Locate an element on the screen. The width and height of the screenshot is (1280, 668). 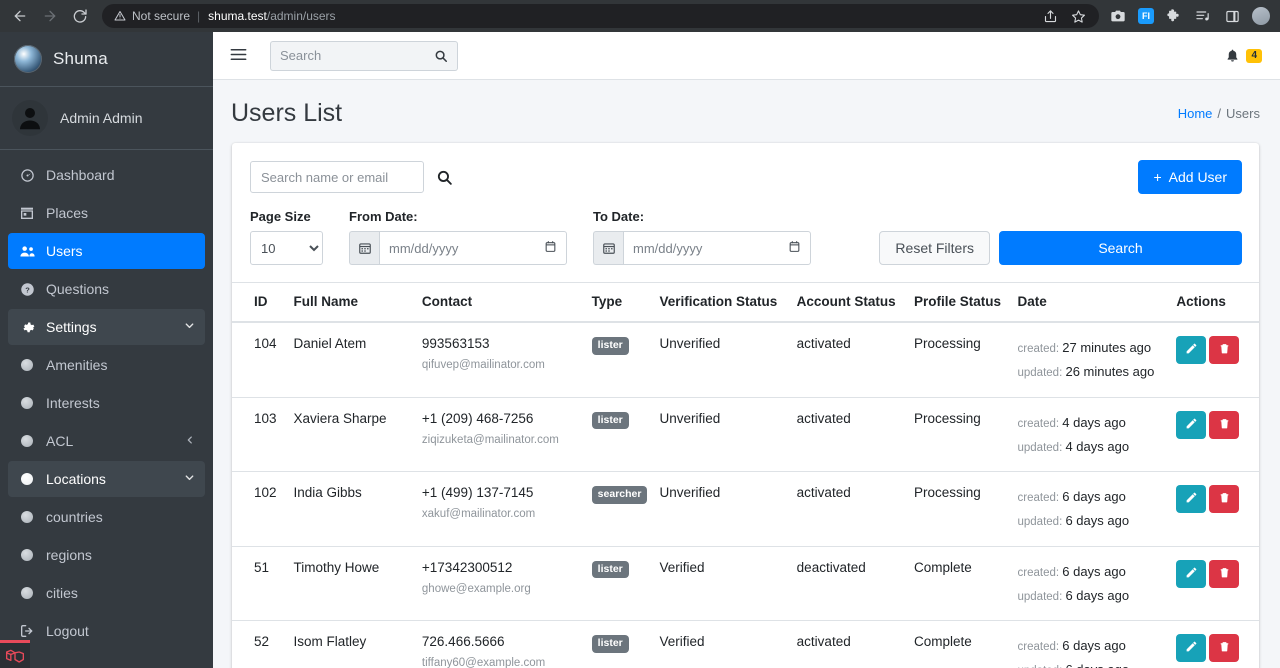
extensions-puzzle-icon is located at coordinates (1174, 16).